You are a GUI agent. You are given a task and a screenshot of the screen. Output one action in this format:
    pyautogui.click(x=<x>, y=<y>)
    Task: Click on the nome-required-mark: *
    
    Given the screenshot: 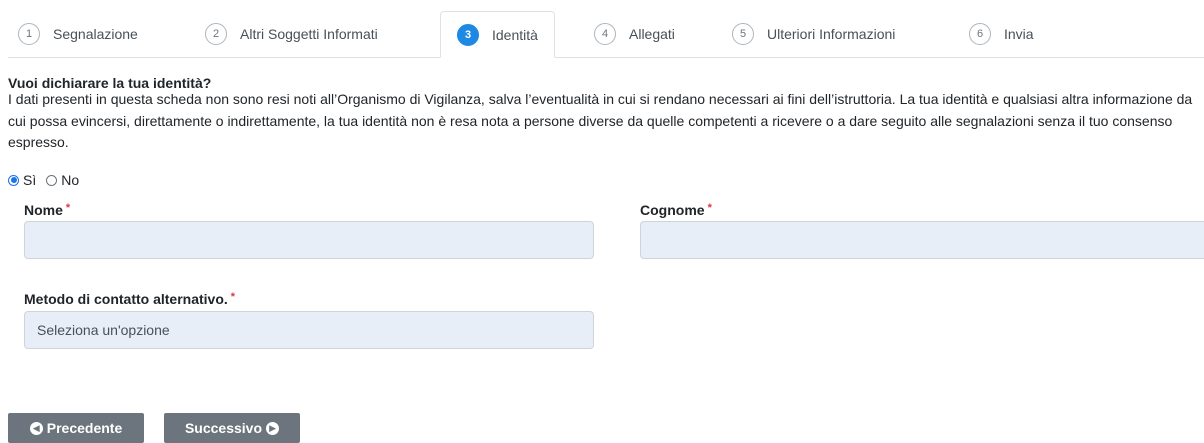 What is the action you would take?
    pyautogui.click(x=68, y=208)
    